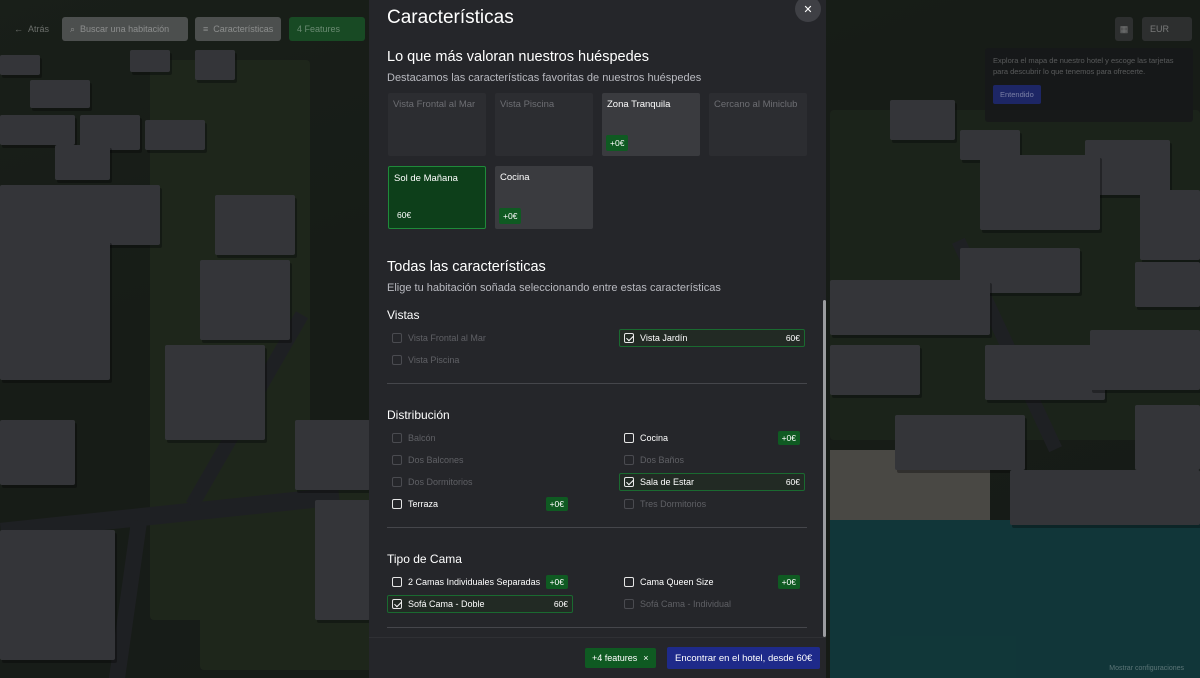  Describe the element at coordinates (125, 29) in the screenshot. I see `search-room-button: ⌕ Buscar una habitación` at that location.